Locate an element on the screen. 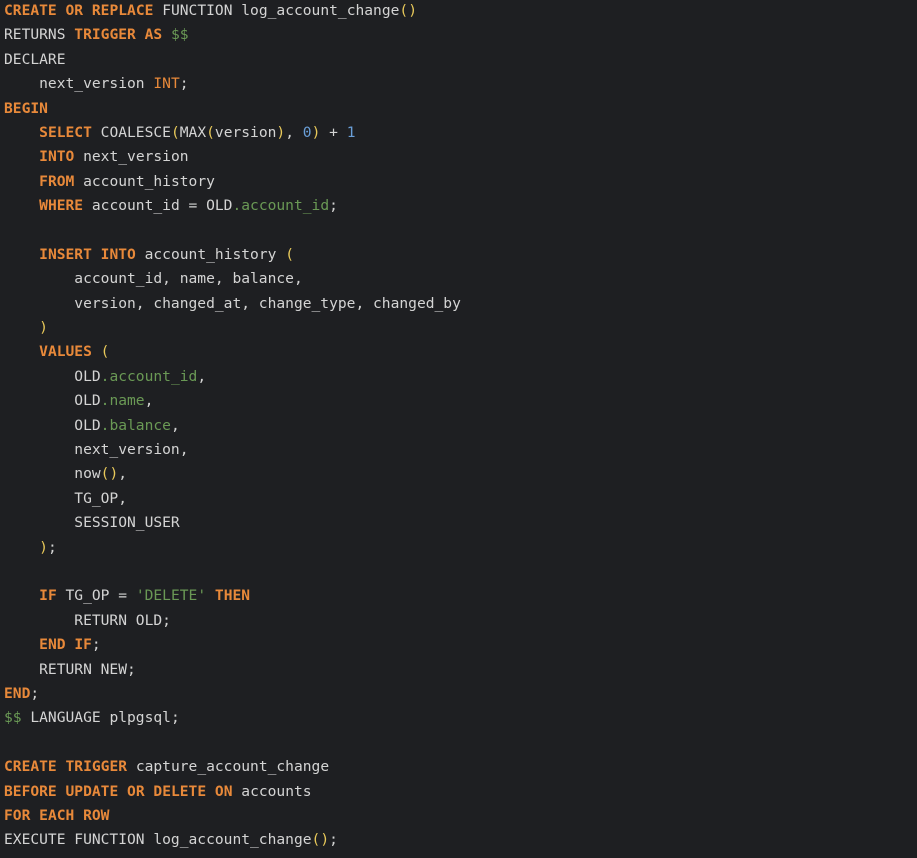 Image resolution: width=917 pixels, height=858 pixels. code-token: next_version, is located at coordinates (96, 450).